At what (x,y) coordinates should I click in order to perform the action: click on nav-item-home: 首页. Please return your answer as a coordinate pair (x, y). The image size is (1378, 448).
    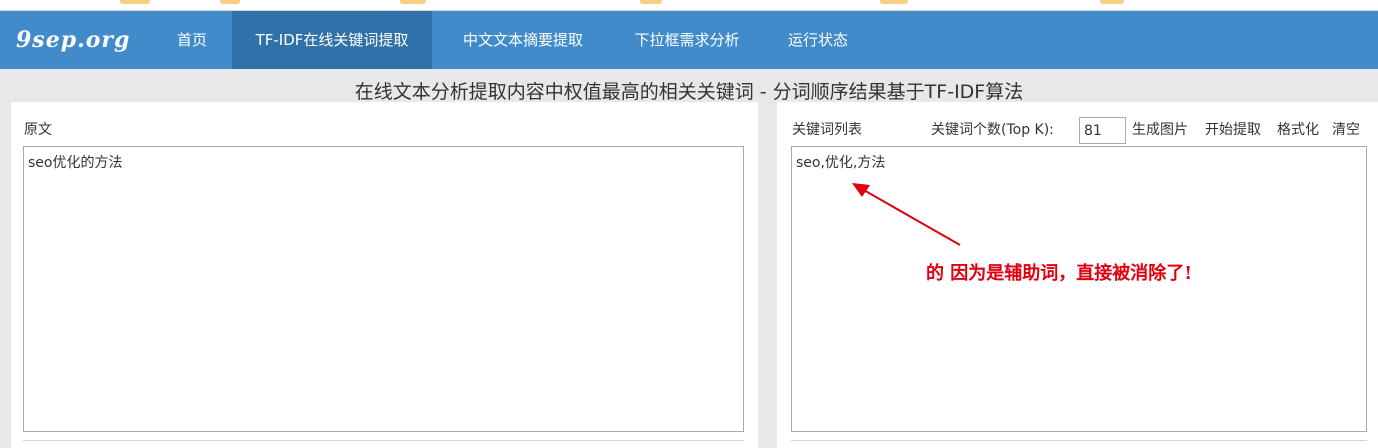
    Looking at the image, I should click on (192, 40).